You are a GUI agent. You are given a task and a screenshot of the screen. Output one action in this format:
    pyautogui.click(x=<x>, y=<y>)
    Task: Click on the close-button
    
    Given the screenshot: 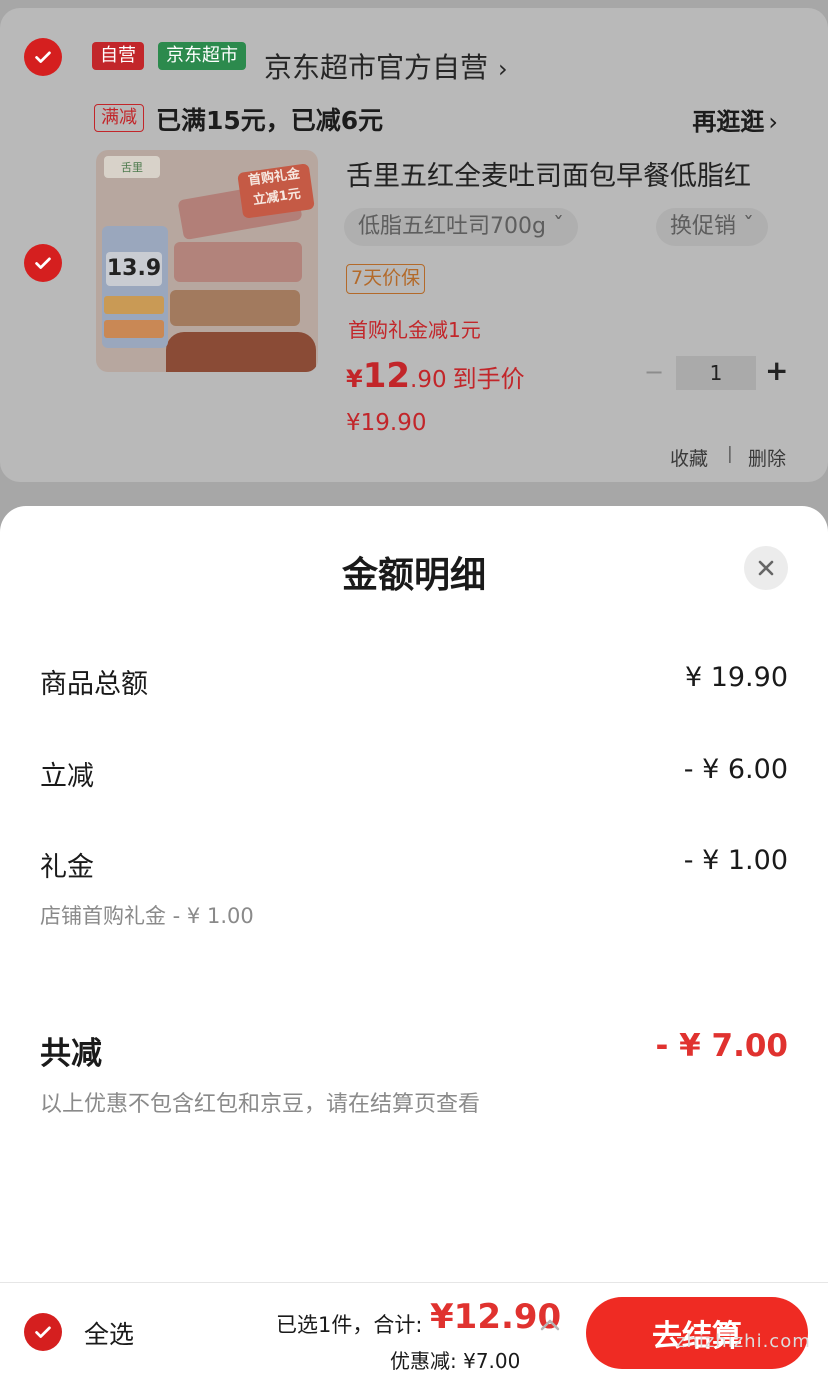 What is the action you would take?
    pyautogui.click(x=766, y=568)
    